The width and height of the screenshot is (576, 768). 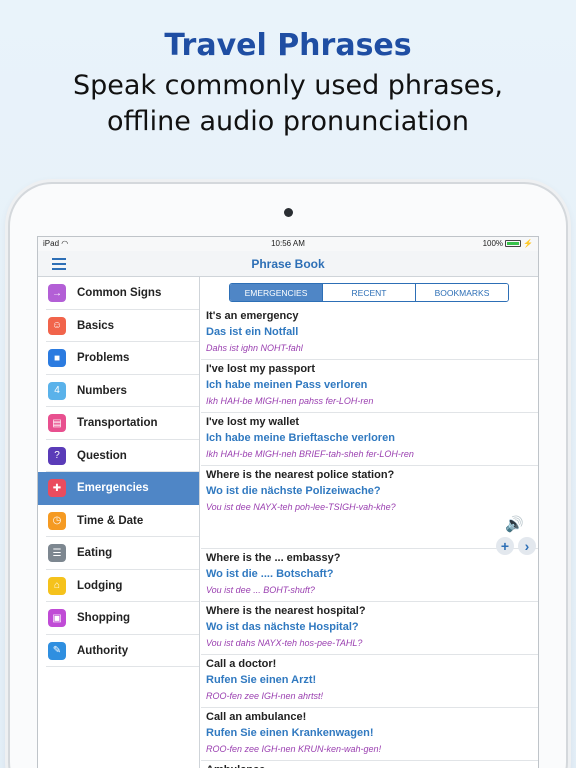 I want to click on sidebar-item-label: Time & Date, so click(x=110, y=520).